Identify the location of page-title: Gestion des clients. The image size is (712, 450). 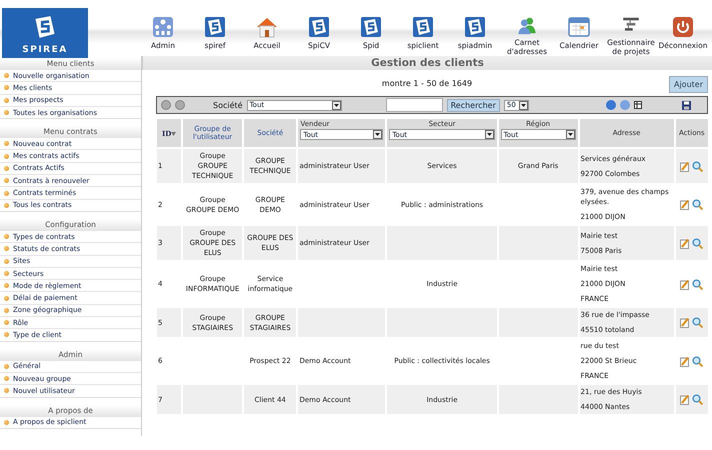
(427, 63).